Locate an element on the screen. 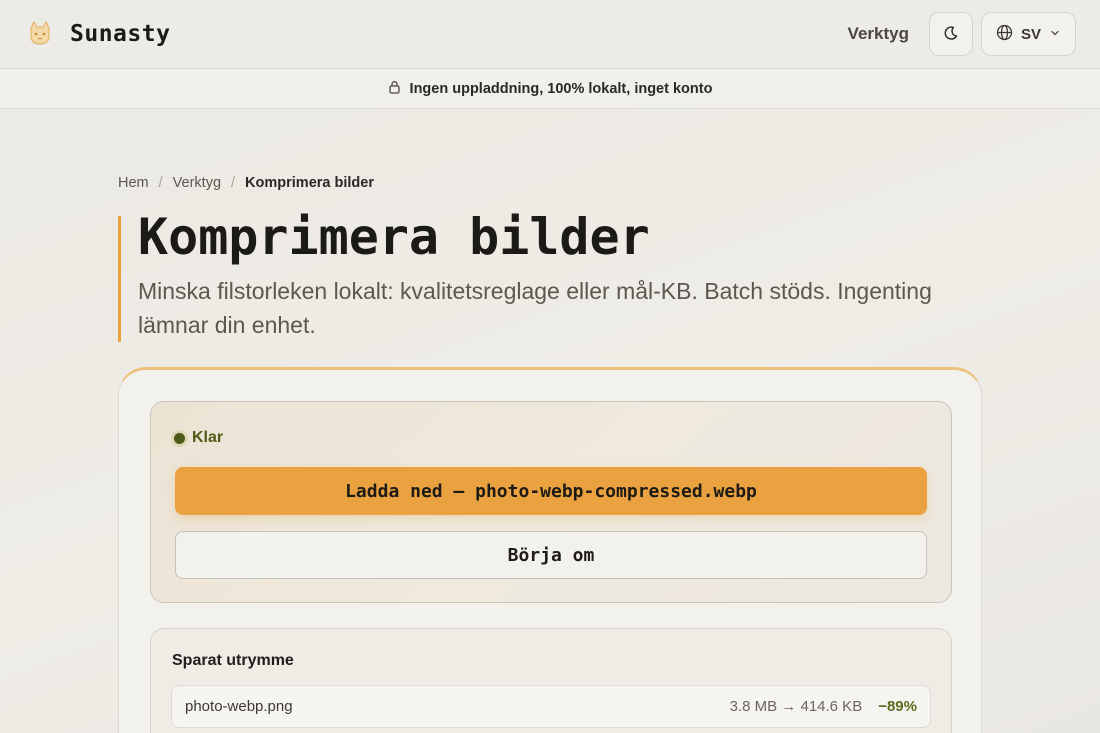  breadcrumb-home: Hem is located at coordinates (133, 183).